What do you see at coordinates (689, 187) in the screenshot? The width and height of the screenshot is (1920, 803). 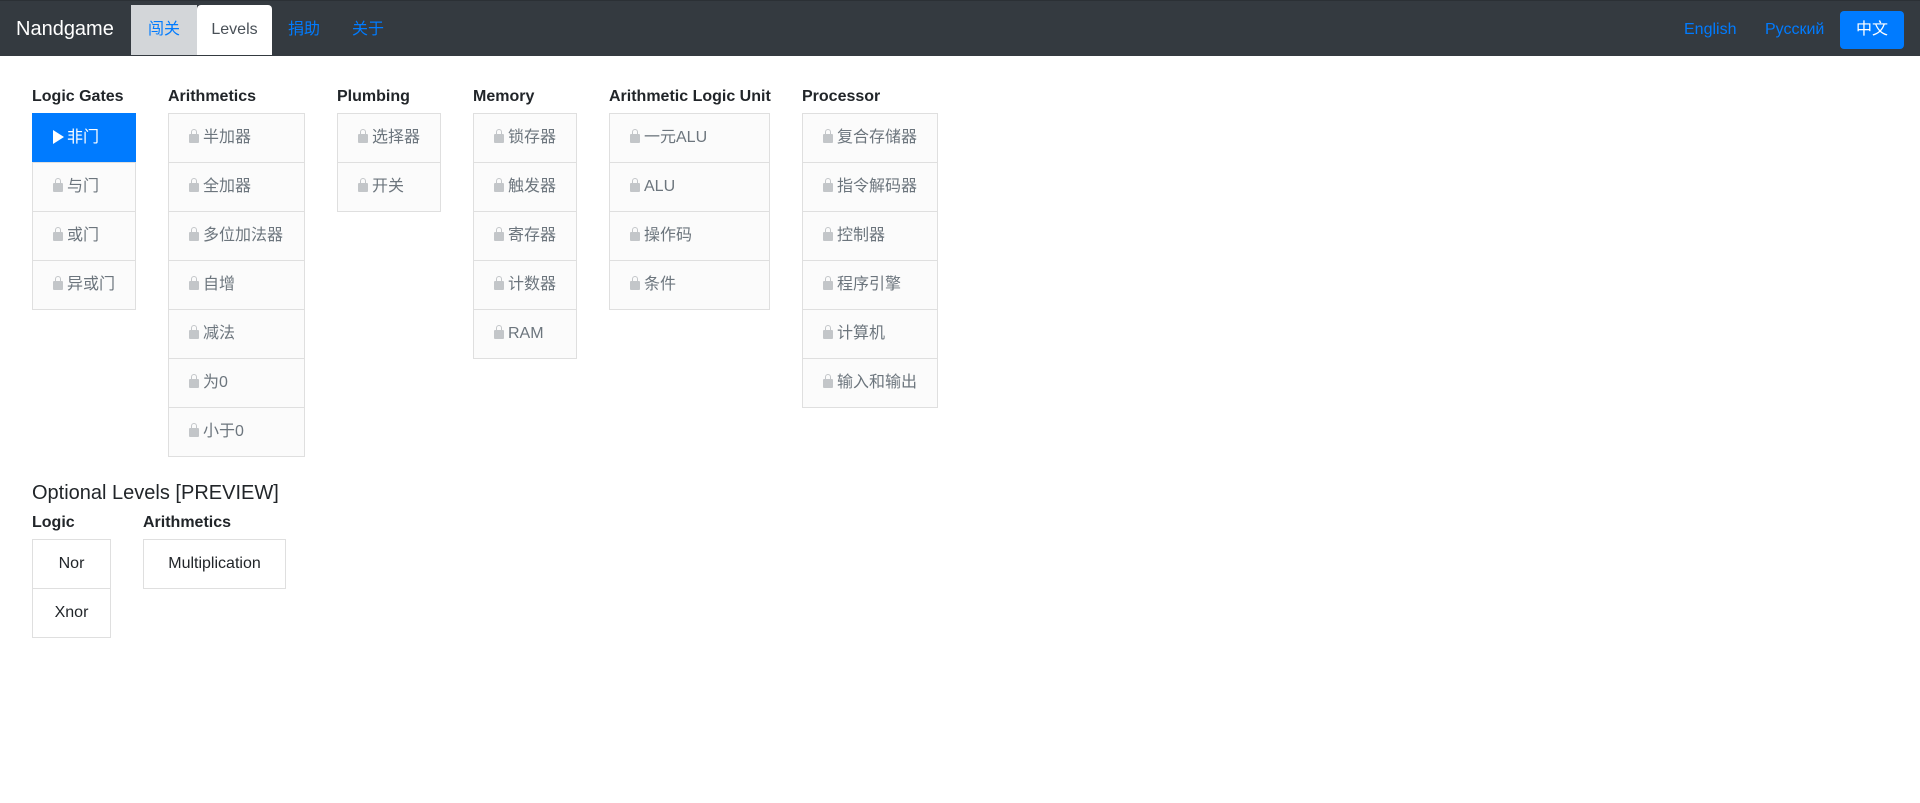 I see `level-item-locked: ALU` at bounding box center [689, 187].